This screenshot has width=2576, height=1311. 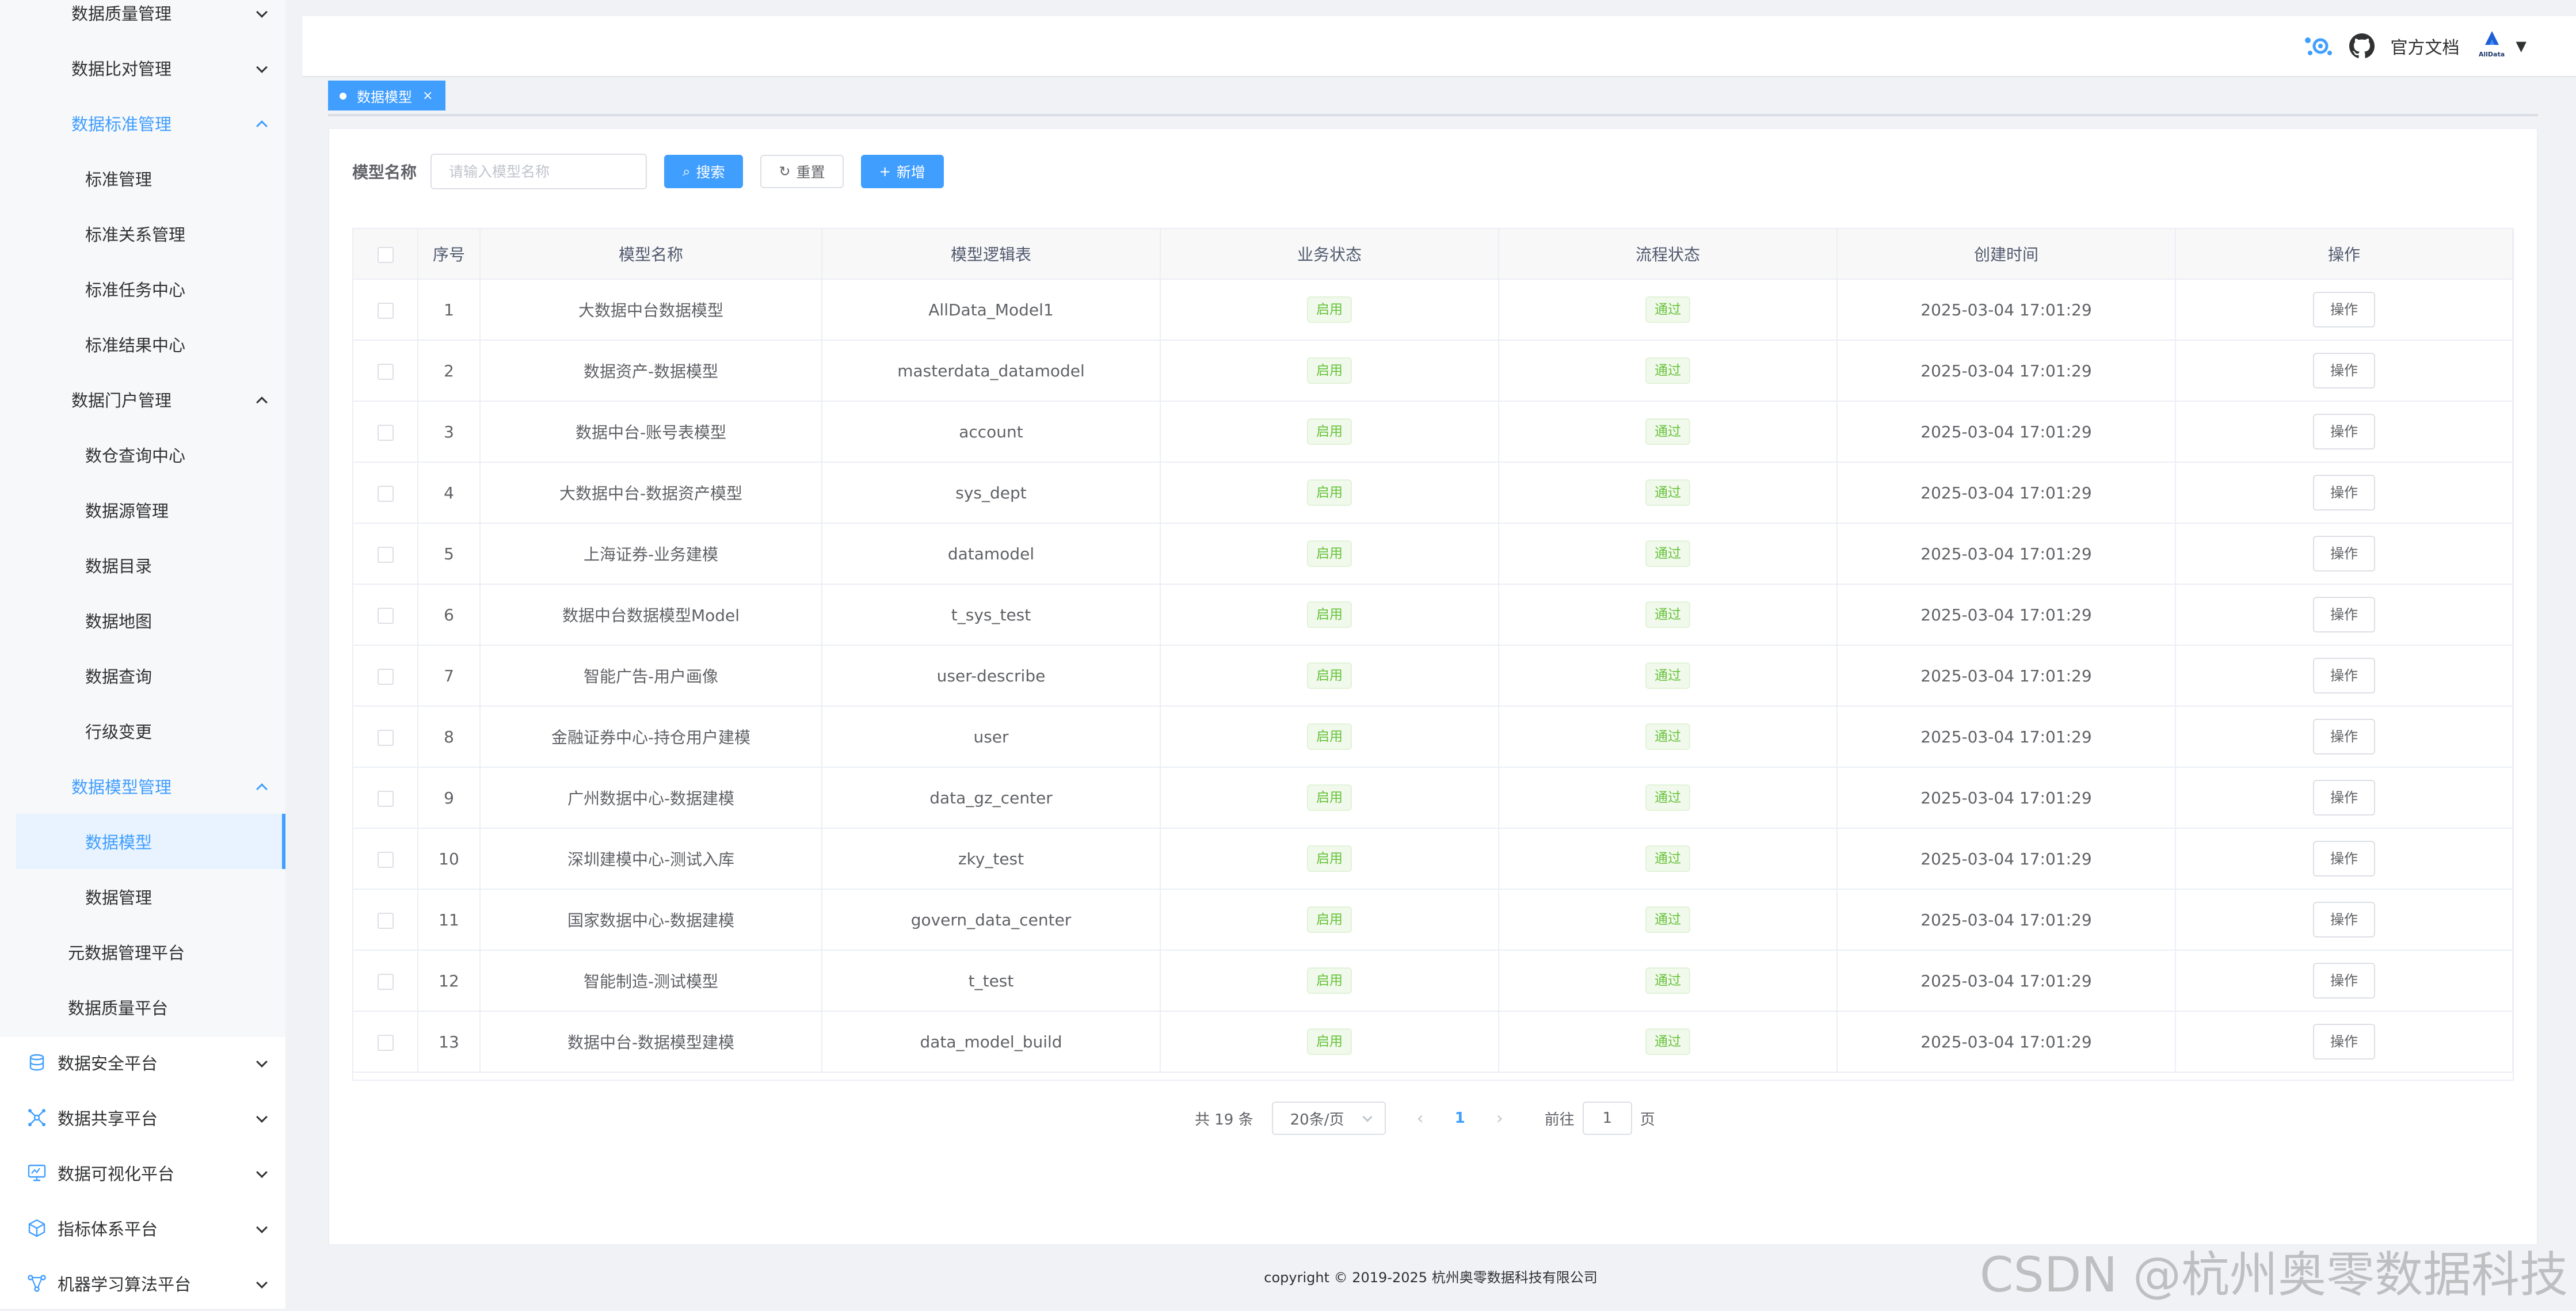 I want to click on biz-status-tag-cell: 启用, so click(x=1329, y=737).